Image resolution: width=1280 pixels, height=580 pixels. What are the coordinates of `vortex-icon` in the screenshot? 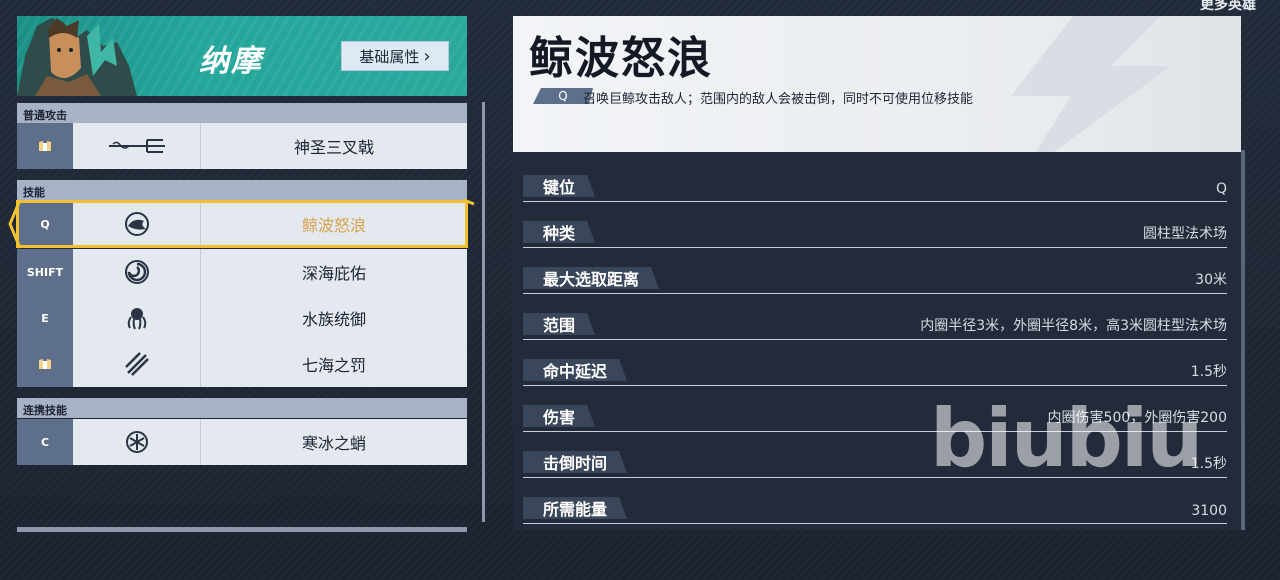 It's located at (137, 272).